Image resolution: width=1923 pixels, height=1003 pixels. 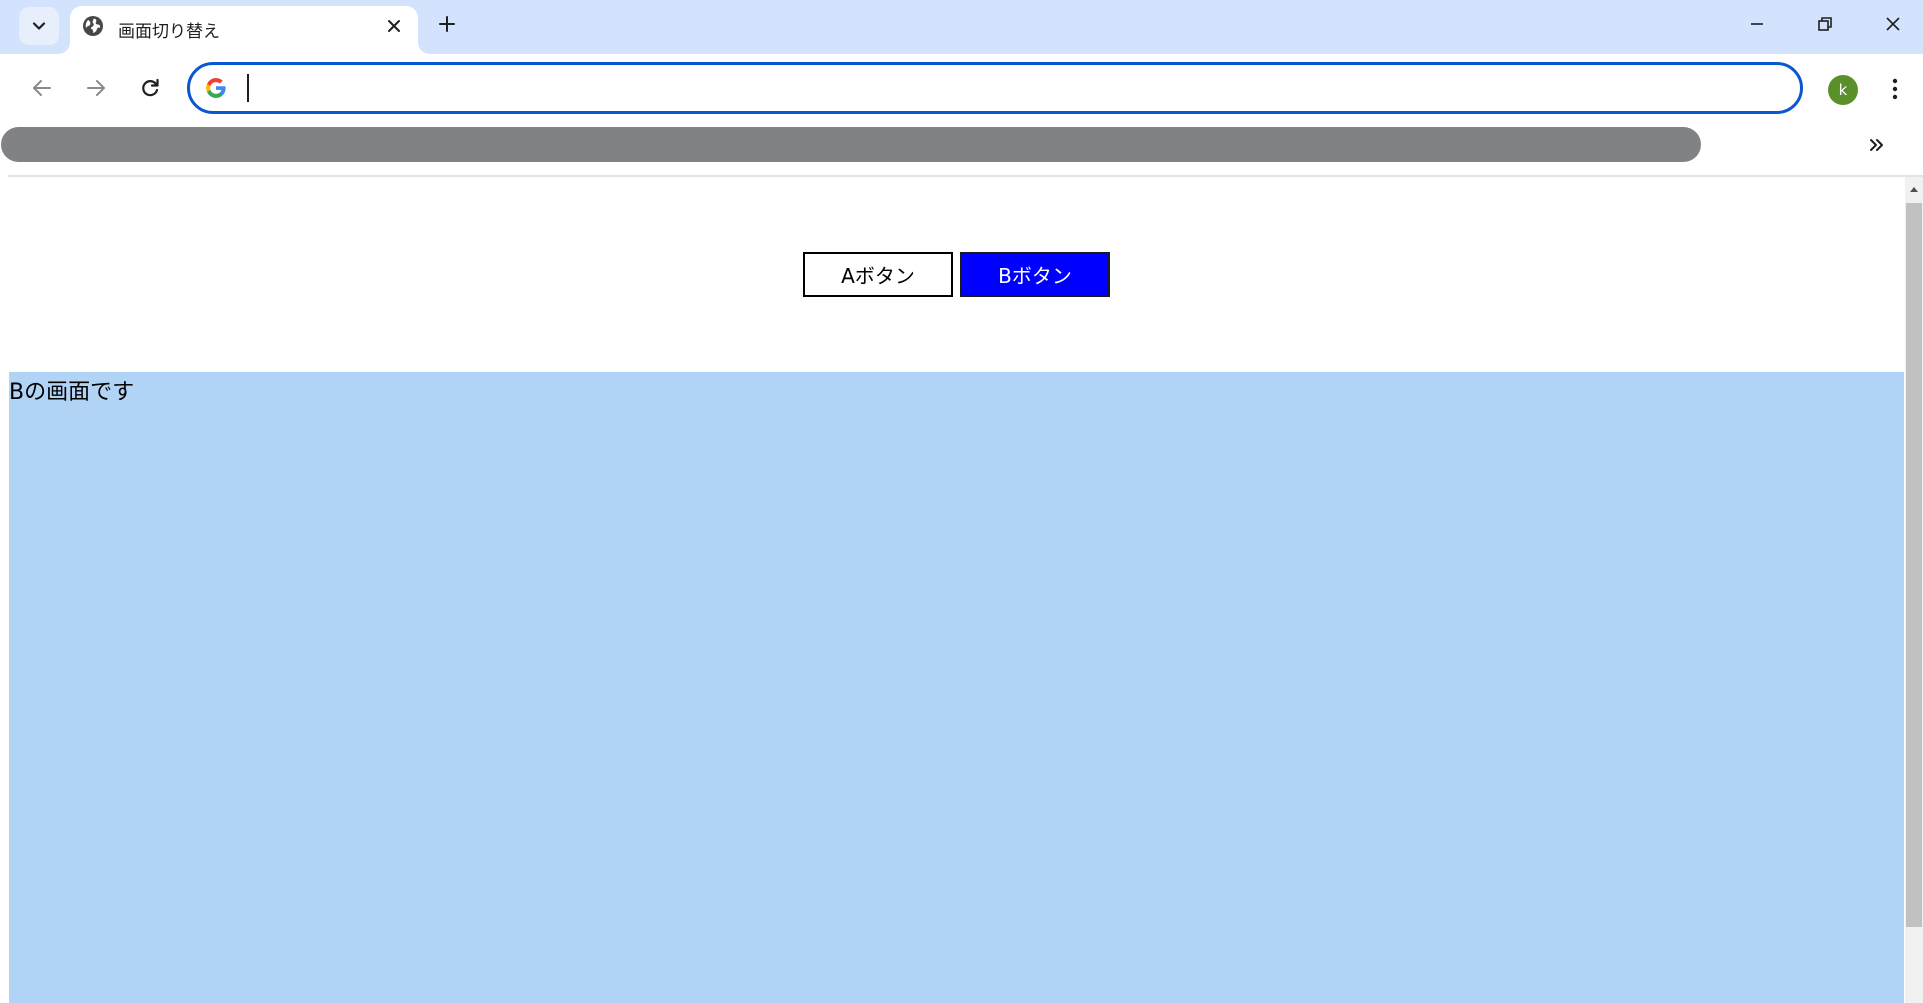 I want to click on chevron-down-icon, so click(x=39, y=26).